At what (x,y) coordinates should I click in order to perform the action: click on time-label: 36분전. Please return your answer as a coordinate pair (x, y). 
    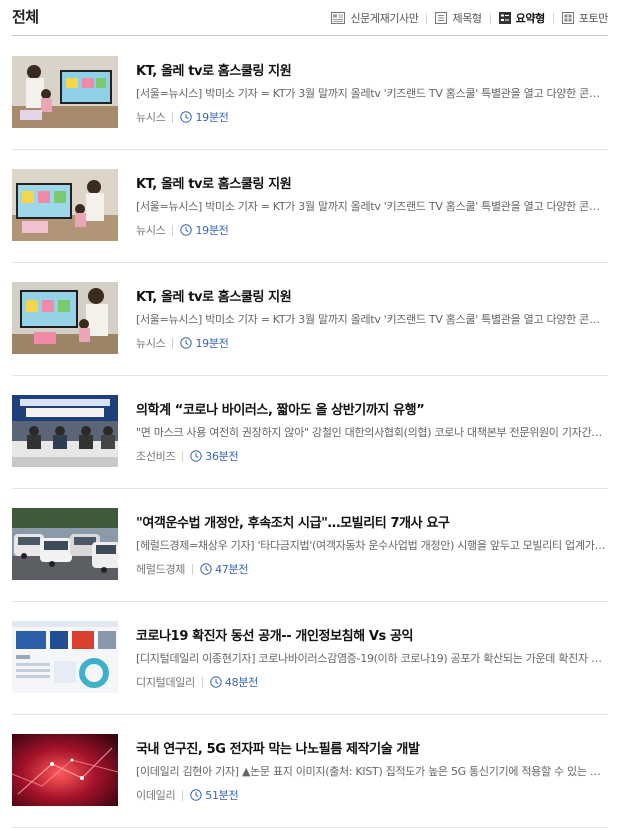
    Looking at the image, I should click on (222, 456).